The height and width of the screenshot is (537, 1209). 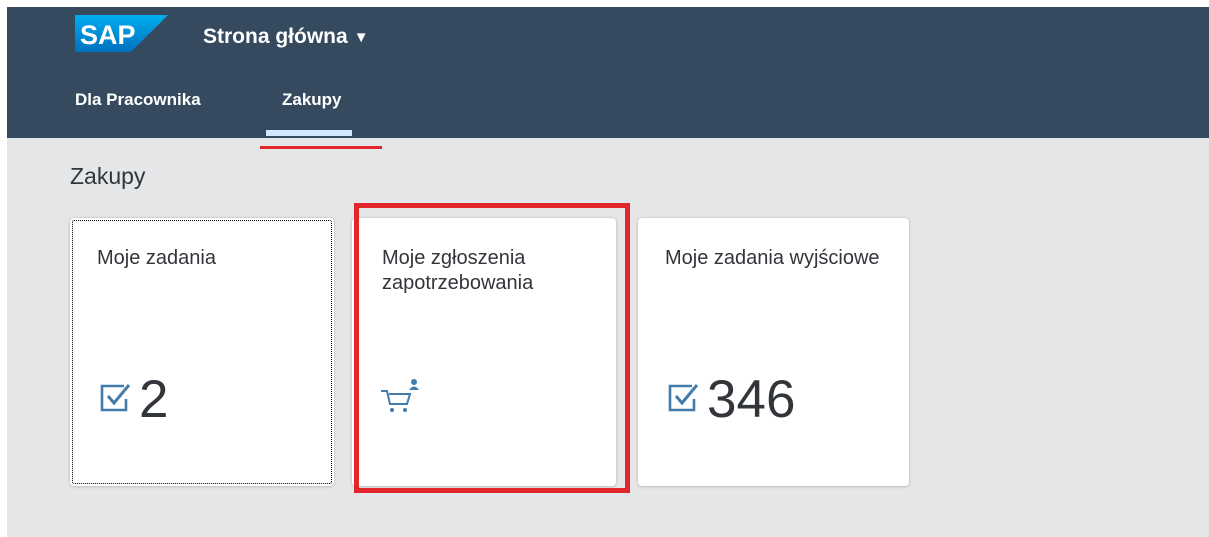 I want to click on sap-logo-text: SAP, so click(x=108, y=35).